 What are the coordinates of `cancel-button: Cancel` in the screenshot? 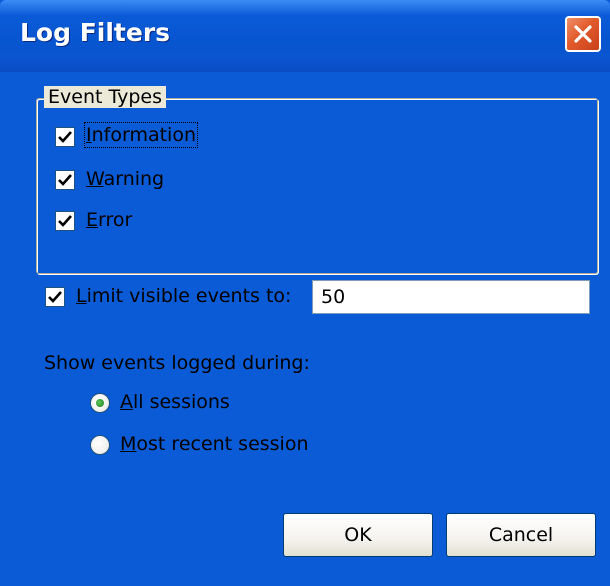 It's located at (521, 535).